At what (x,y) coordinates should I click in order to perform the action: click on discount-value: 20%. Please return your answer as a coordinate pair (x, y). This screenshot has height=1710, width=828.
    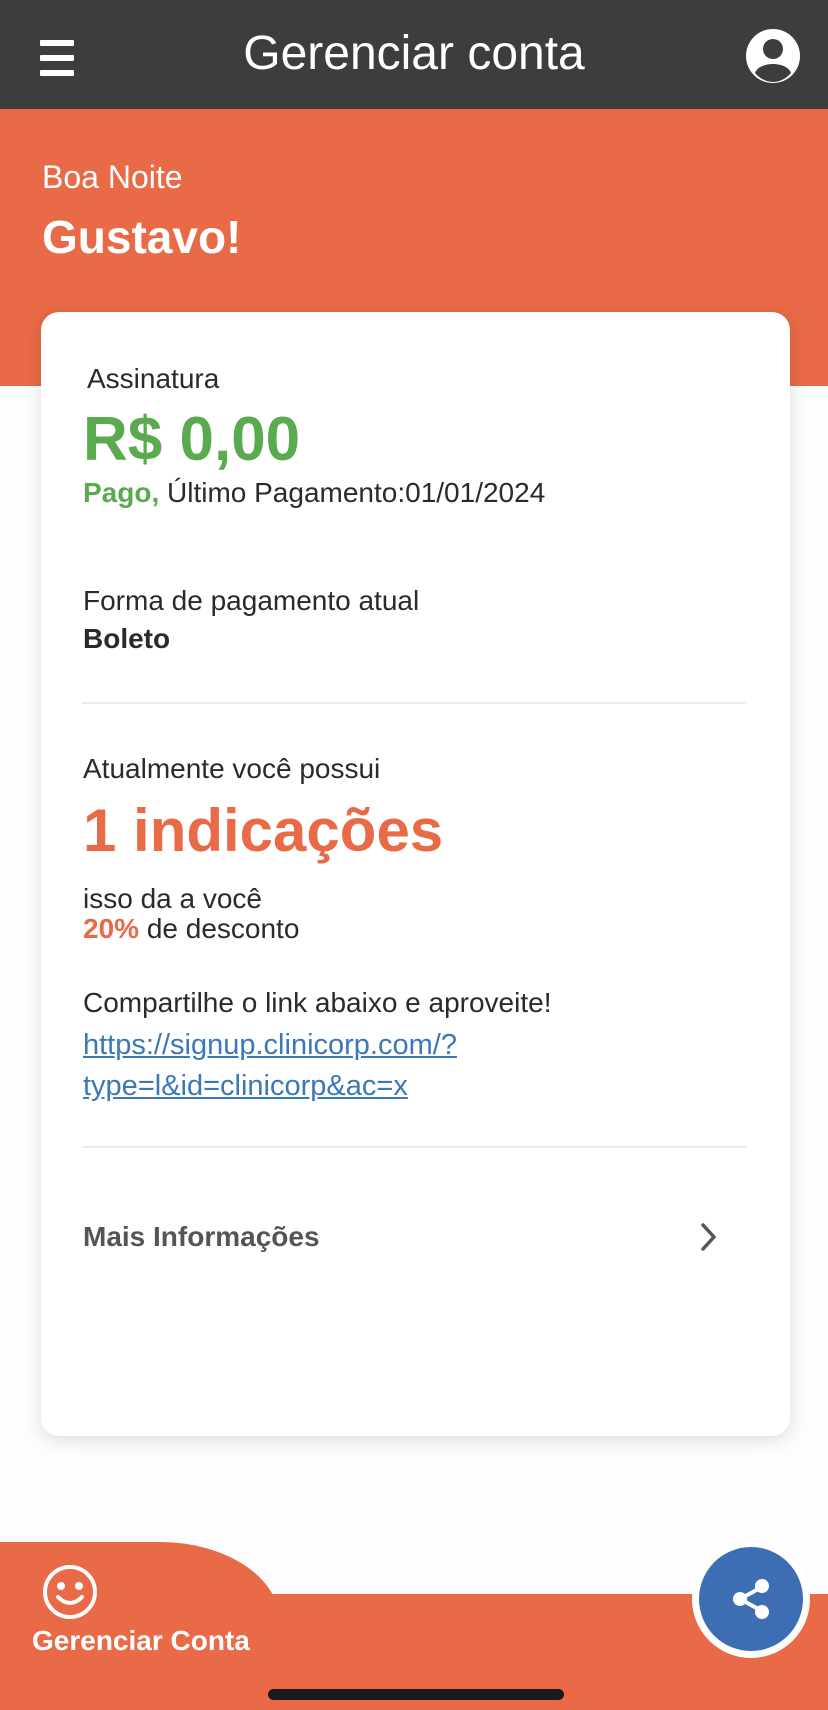
    Looking at the image, I should click on (111, 928).